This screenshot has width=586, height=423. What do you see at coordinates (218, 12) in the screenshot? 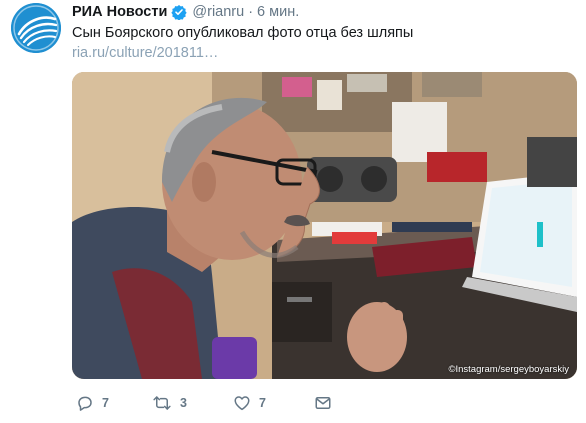
I see `author-handle: @rianru` at bounding box center [218, 12].